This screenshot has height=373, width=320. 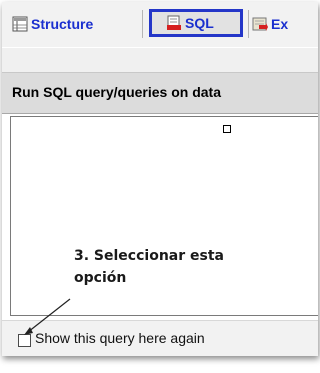 I want to click on query-options-row: Show this query here again, so click(x=160, y=338).